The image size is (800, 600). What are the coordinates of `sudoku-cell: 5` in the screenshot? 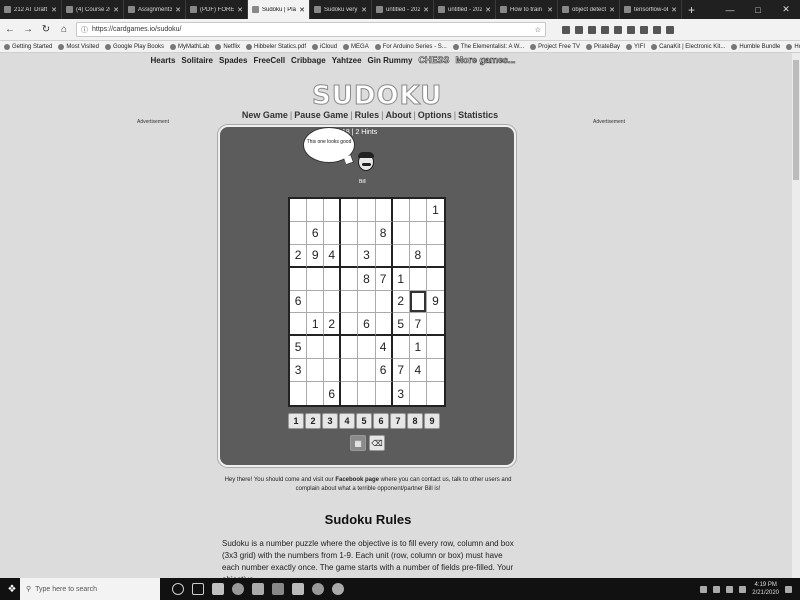 It's located at (299, 348).